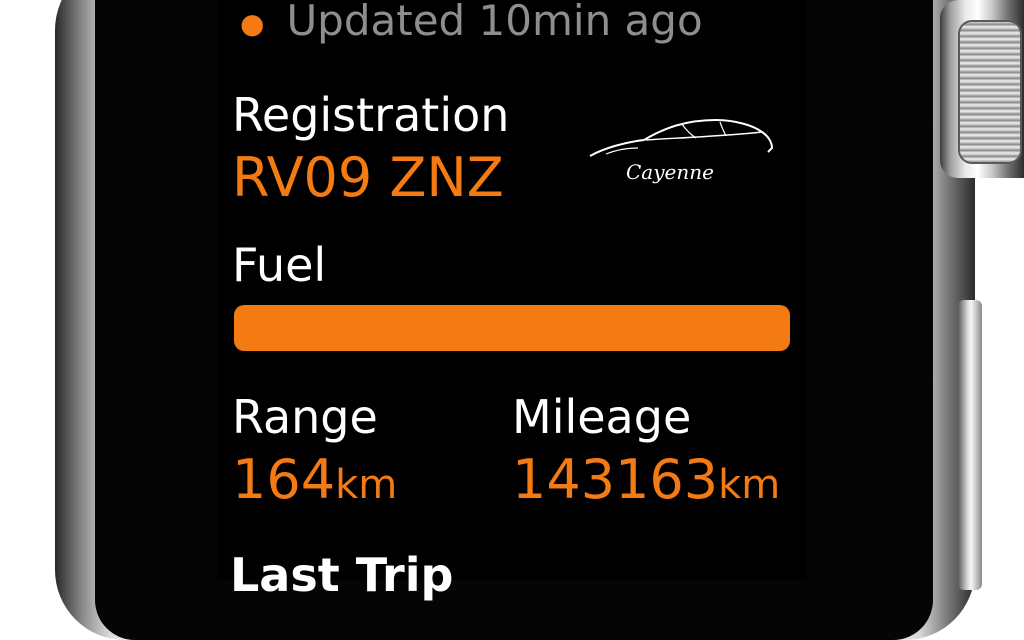 This screenshot has width=1024, height=640. I want to click on mileage-number: 143163, so click(615, 479).